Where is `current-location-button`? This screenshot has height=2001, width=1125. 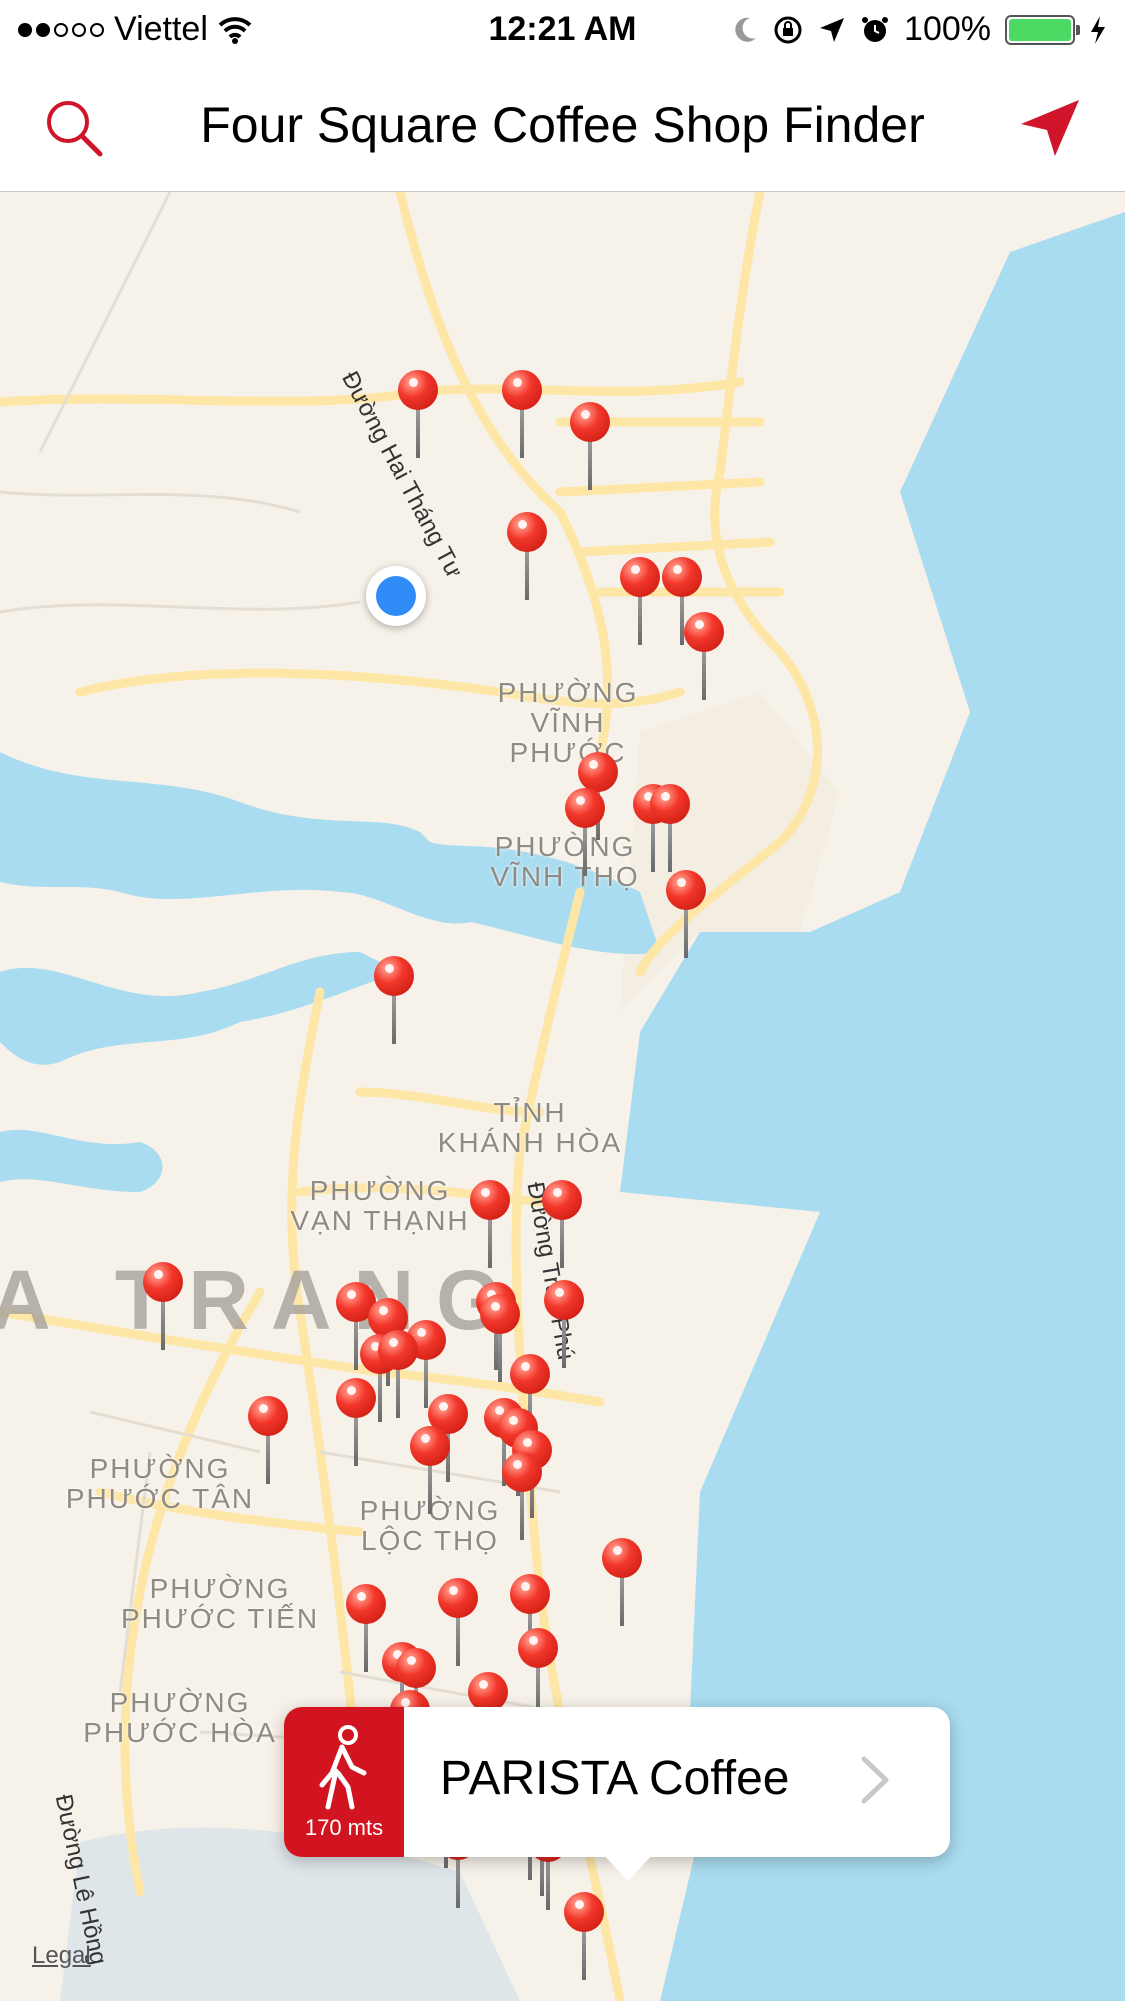
current-location-button is located at coordinates (1050, 129).